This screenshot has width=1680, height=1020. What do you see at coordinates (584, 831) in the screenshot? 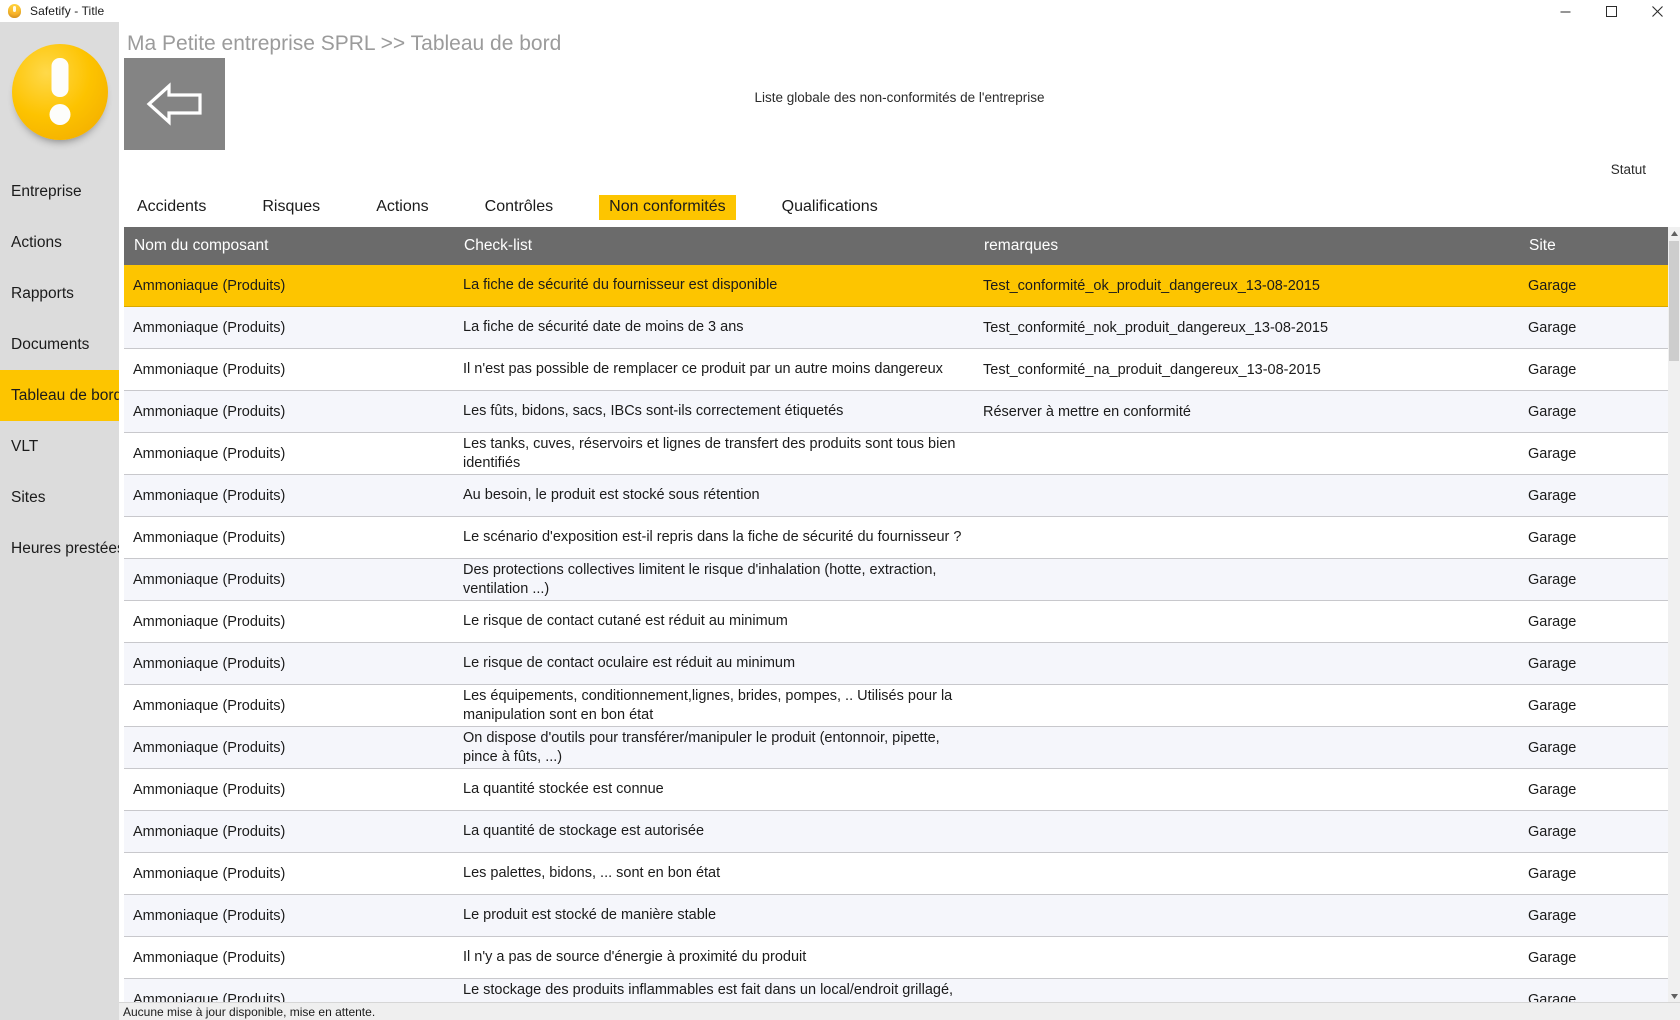
I see `cell-check-list: La quantité de stockage est autorisée` at bounding box center [584, 831].